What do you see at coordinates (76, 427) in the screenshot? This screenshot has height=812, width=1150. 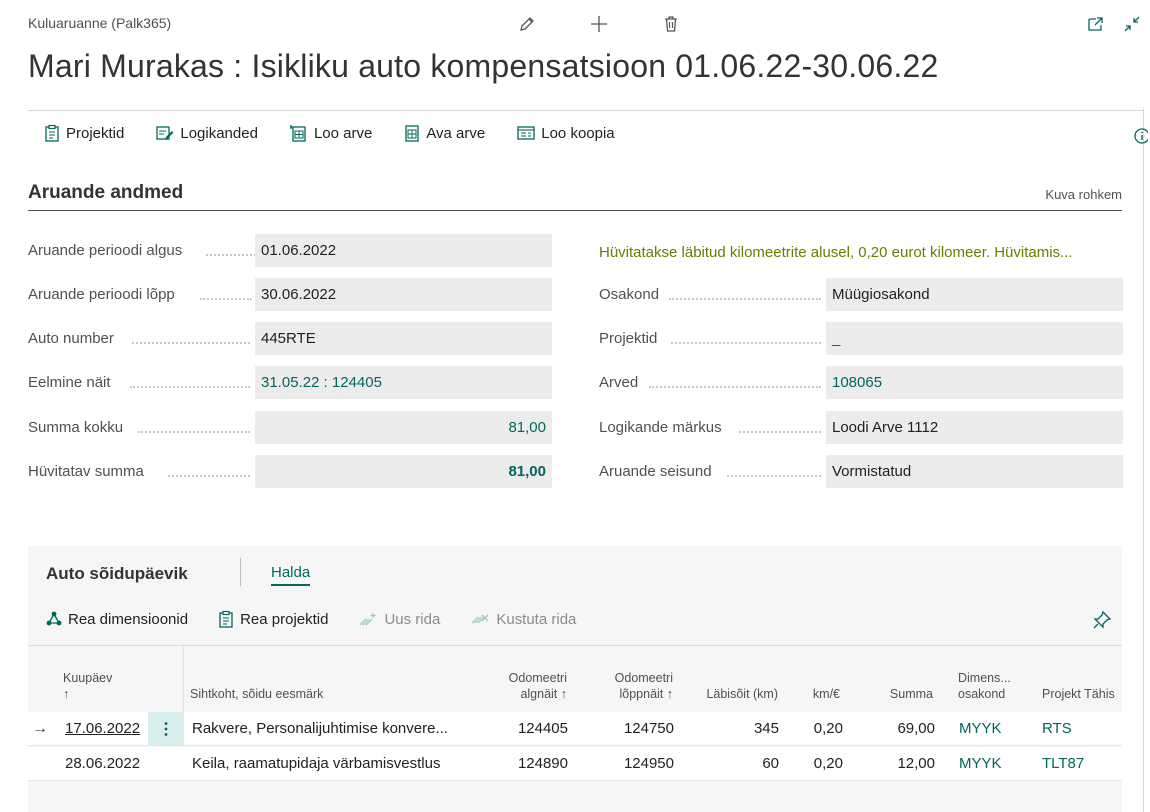 I see `field-label: Summa kokku` at bounding box center [76, 427].